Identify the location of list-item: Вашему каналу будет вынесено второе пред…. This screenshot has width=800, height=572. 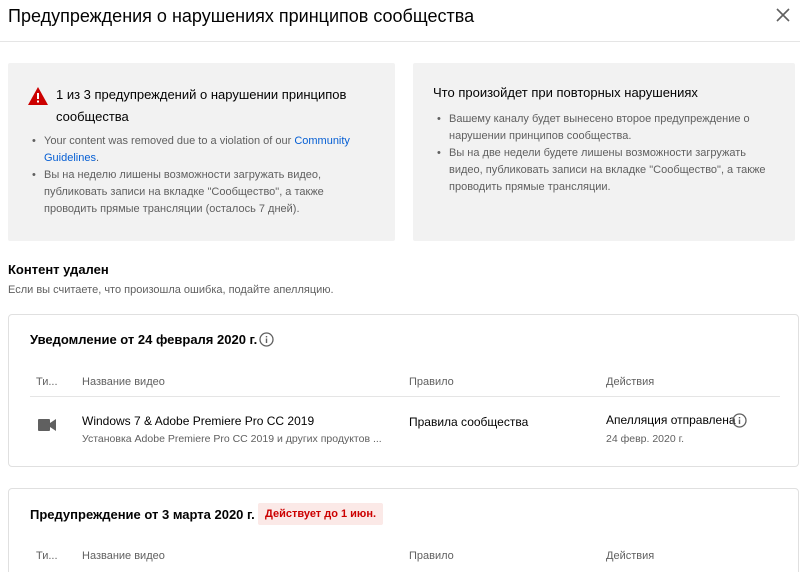
(603, 128).